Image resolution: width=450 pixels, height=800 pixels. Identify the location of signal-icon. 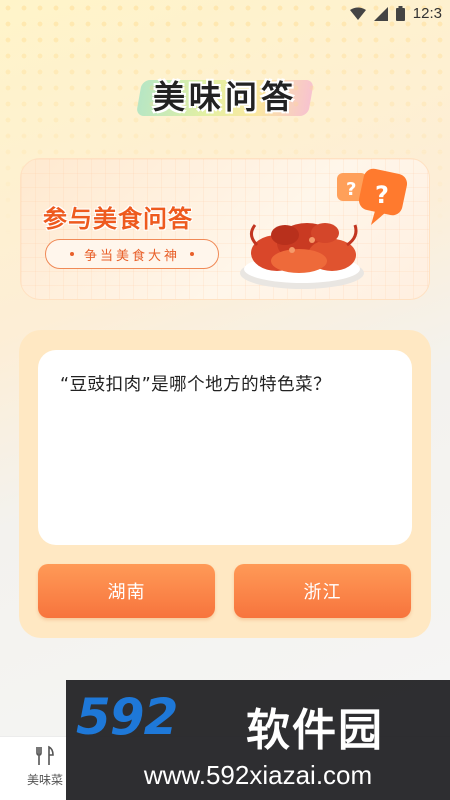
(380, 13).